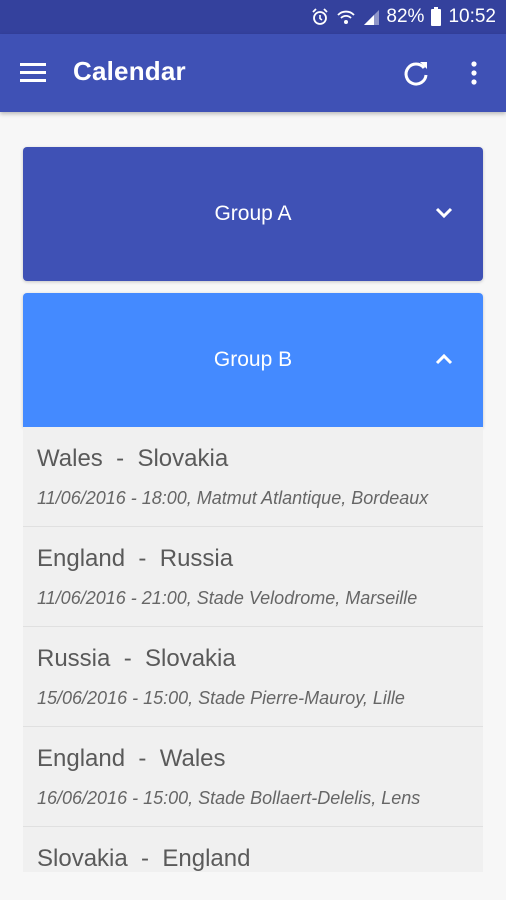  What do you see at coordinates (33, 73) in the screenshot?
I see `menu-icon` at bounding box center [33, 73].